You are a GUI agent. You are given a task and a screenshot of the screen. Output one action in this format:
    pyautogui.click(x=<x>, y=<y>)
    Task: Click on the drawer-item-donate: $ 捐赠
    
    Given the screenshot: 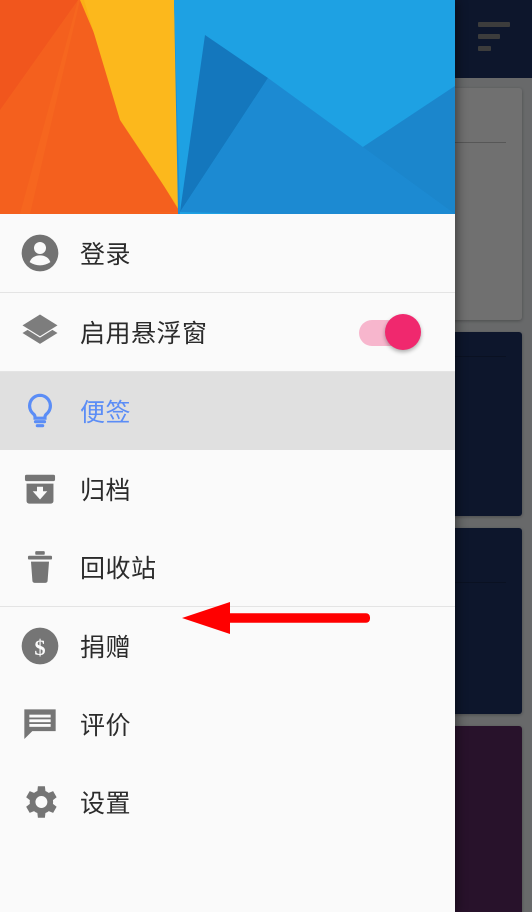 What is the action you would take?
    pyautogui.click(x=227, y=646)
    